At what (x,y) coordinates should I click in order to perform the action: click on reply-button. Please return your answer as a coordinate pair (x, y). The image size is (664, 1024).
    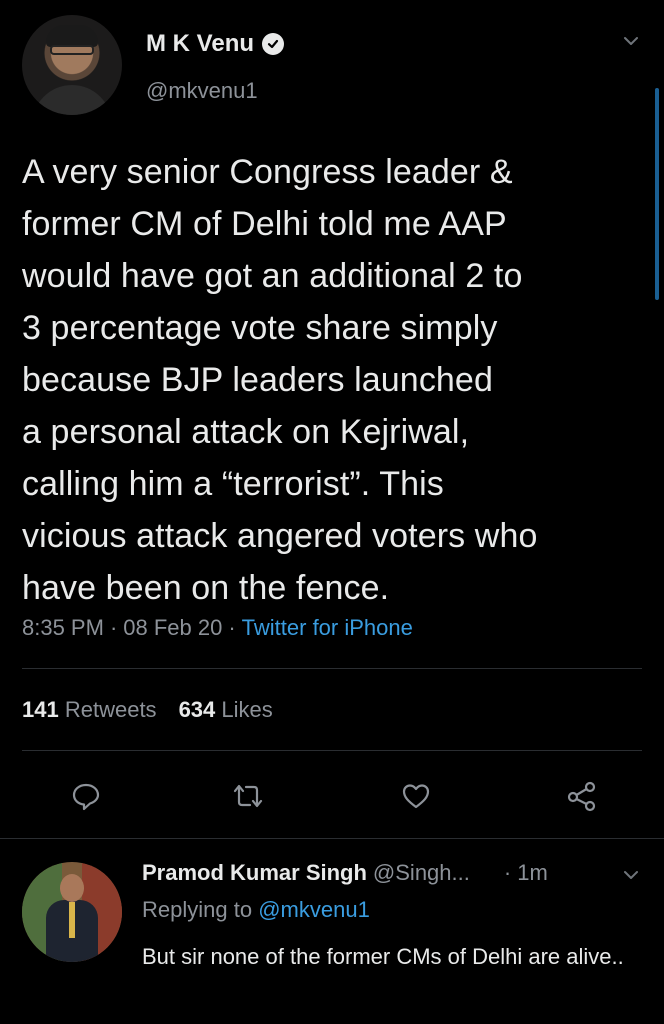
    Looking at the image, I should click on (86, 796).